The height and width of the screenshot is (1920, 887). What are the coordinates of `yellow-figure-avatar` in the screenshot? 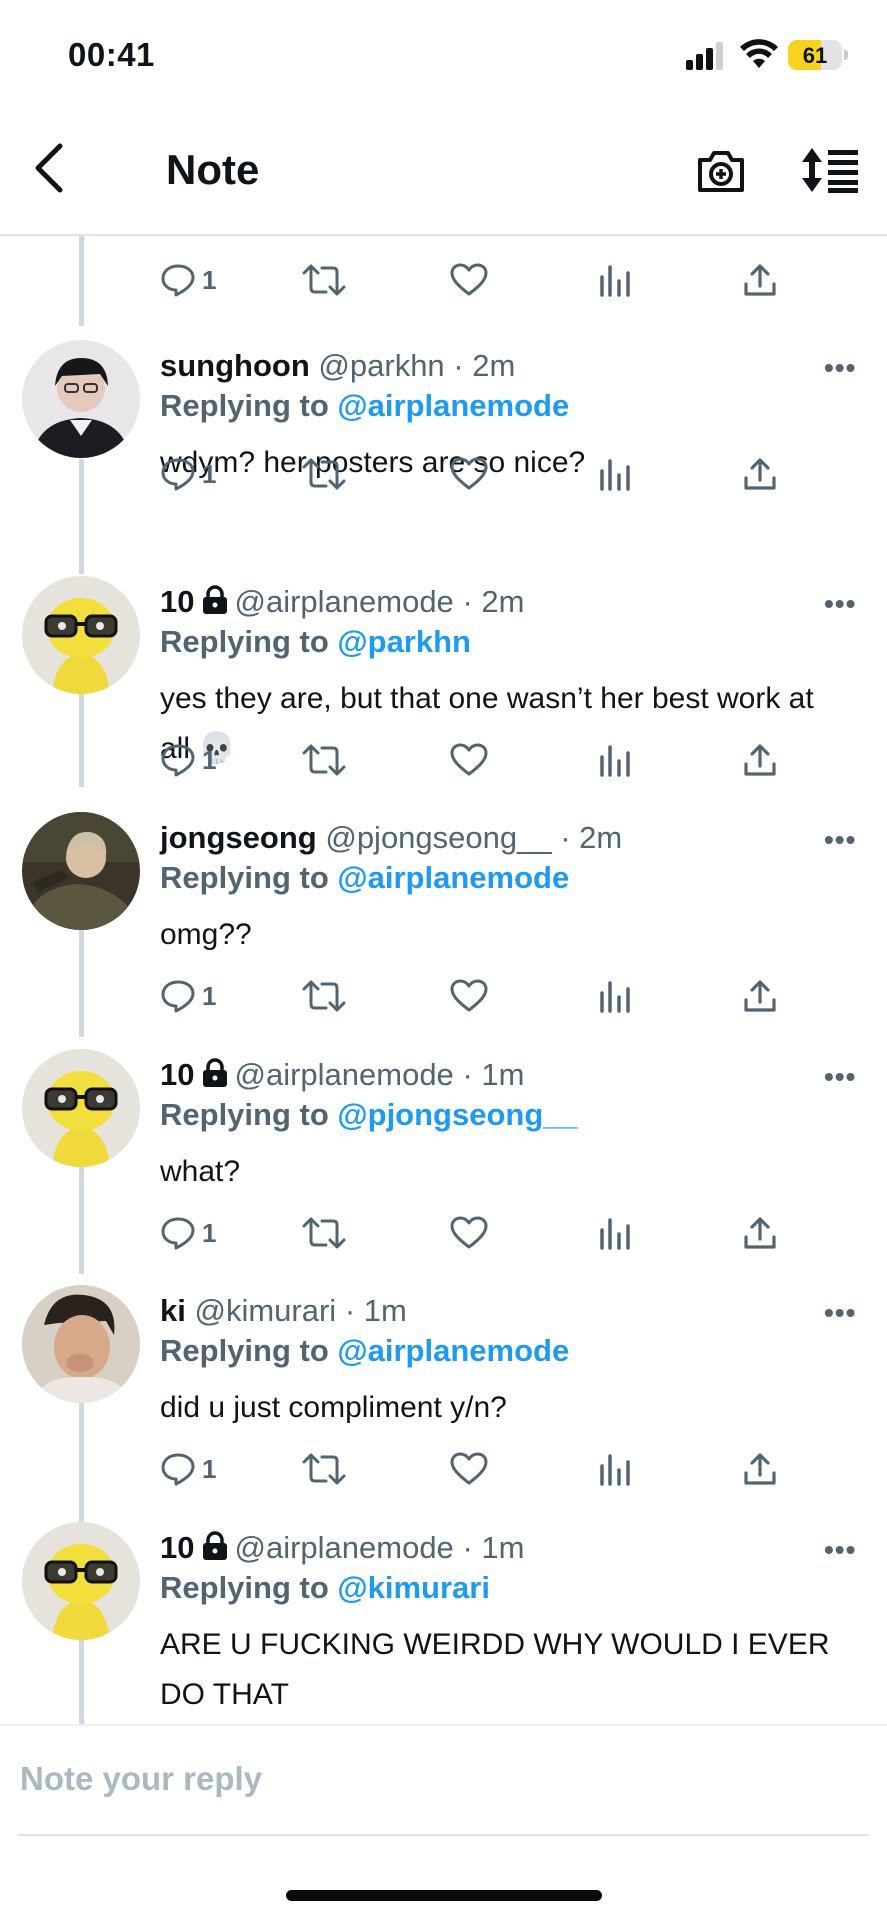 It's located at (81, 1108).